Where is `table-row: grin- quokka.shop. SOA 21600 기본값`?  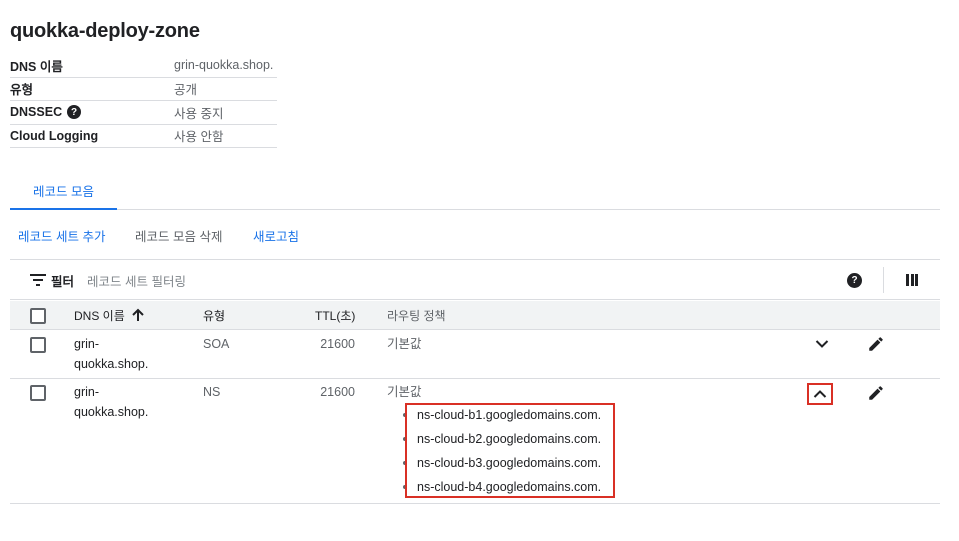
table-row: grin- quokka.shop. SOA 21600 기본값 is located at coordinates (475, 354).